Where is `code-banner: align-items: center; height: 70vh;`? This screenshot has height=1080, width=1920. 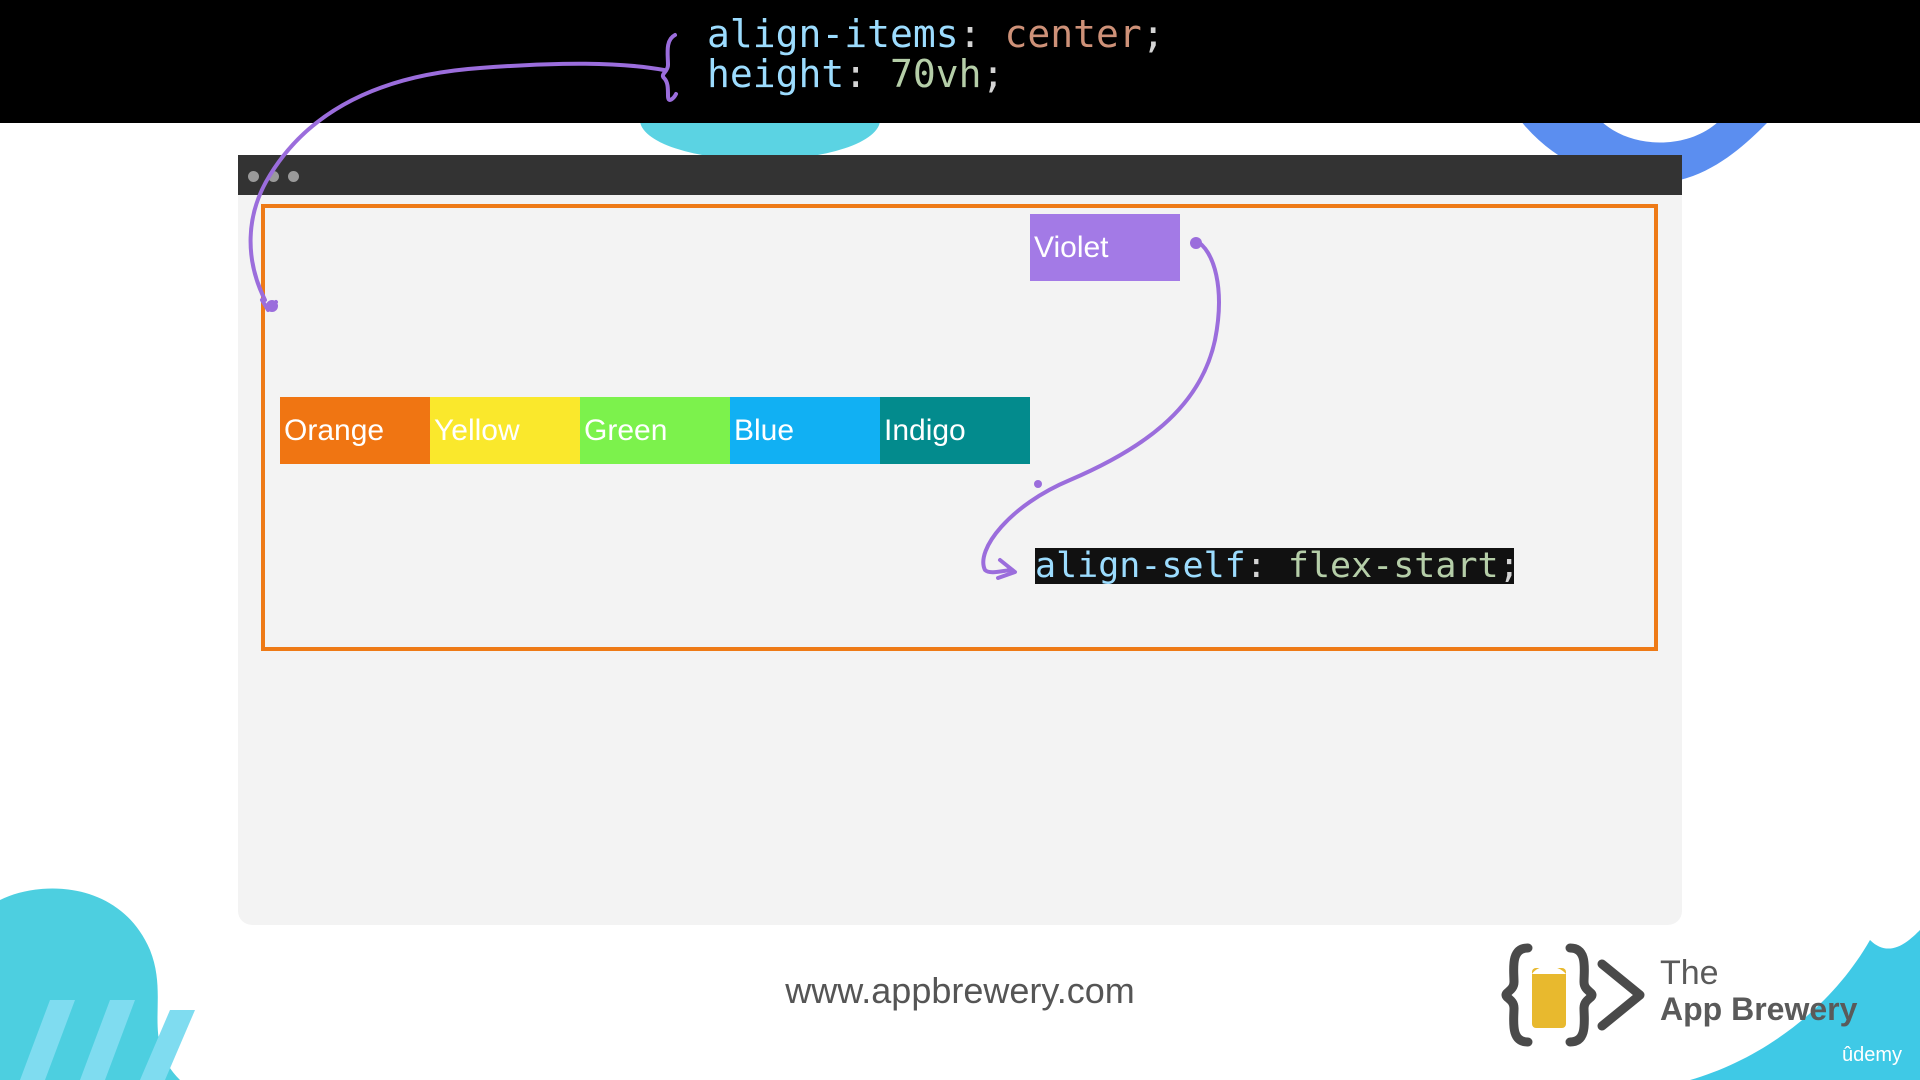 code-banner: align-items: center; height: 70vh; is located at coordinates (960, 61).